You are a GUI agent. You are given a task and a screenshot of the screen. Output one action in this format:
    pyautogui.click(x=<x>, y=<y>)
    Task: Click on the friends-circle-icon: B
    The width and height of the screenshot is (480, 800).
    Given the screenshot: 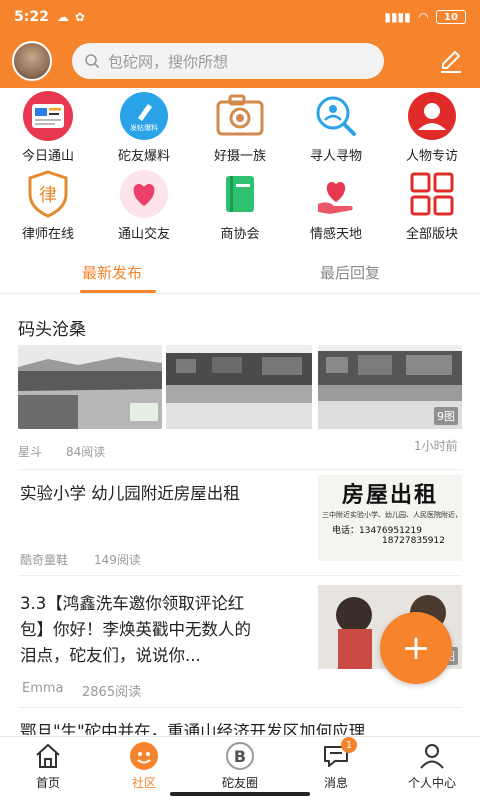 What is the action you would take?
    pyautogui.click(x=240, y=756)
    